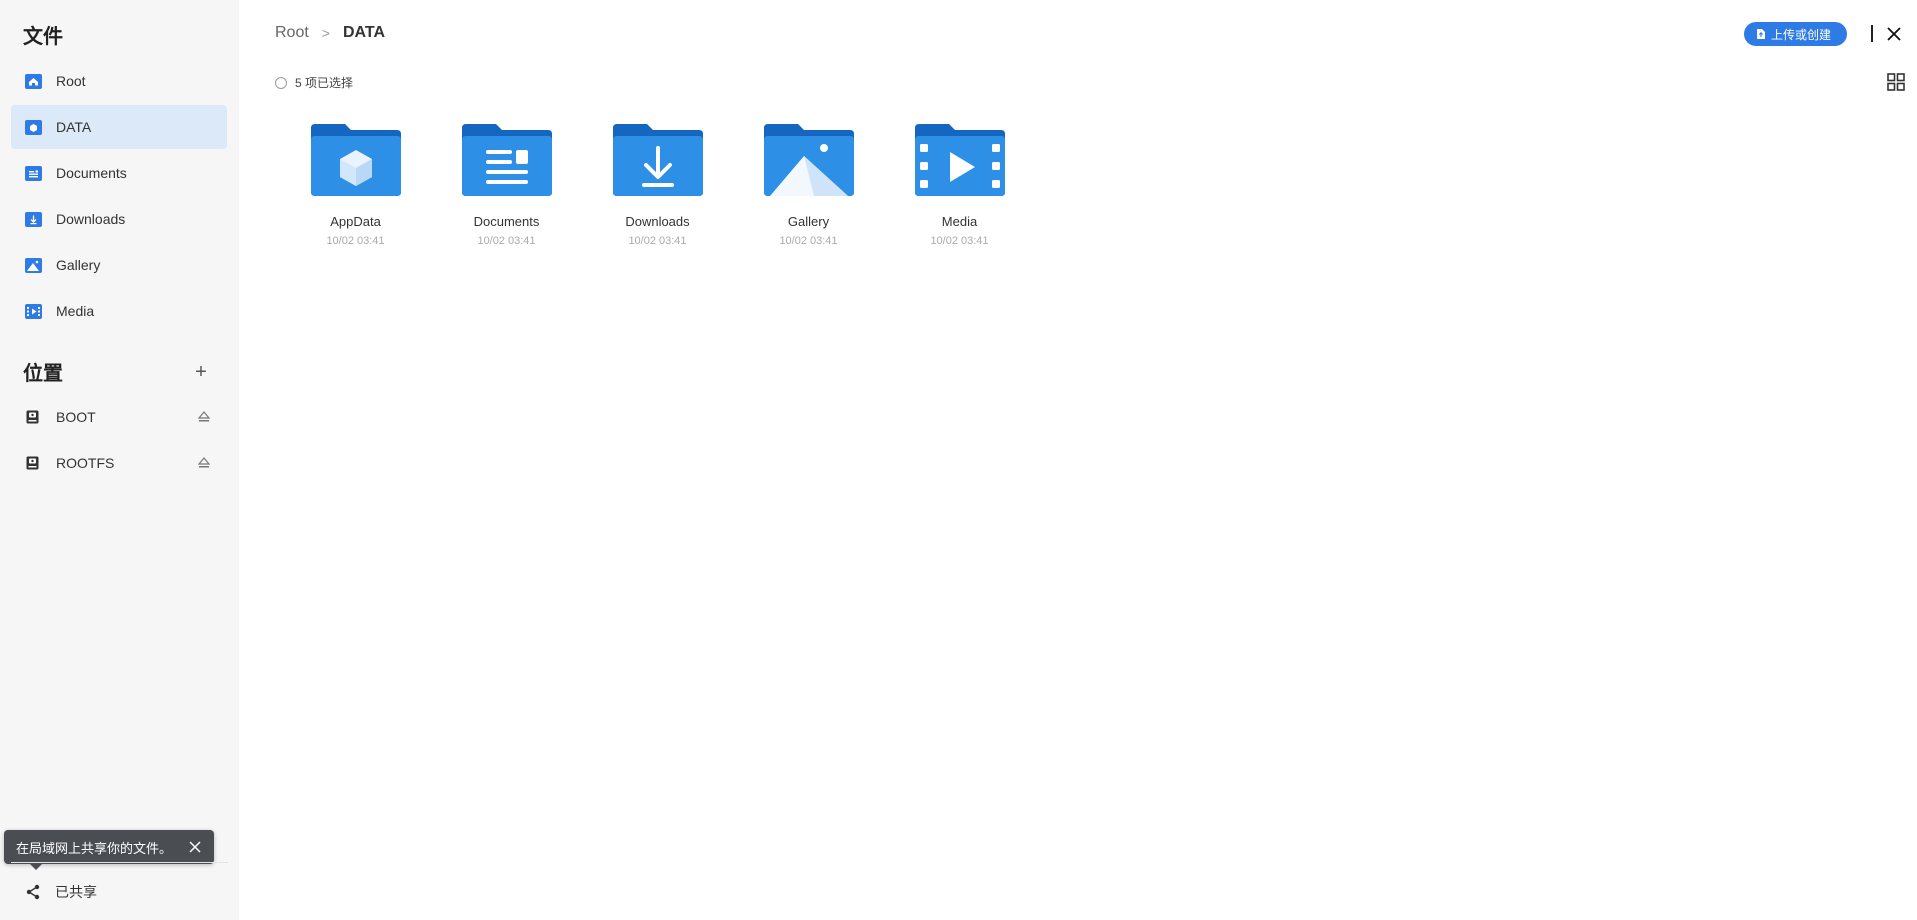  I want to click on media-folder-icon, so click(959, 160).